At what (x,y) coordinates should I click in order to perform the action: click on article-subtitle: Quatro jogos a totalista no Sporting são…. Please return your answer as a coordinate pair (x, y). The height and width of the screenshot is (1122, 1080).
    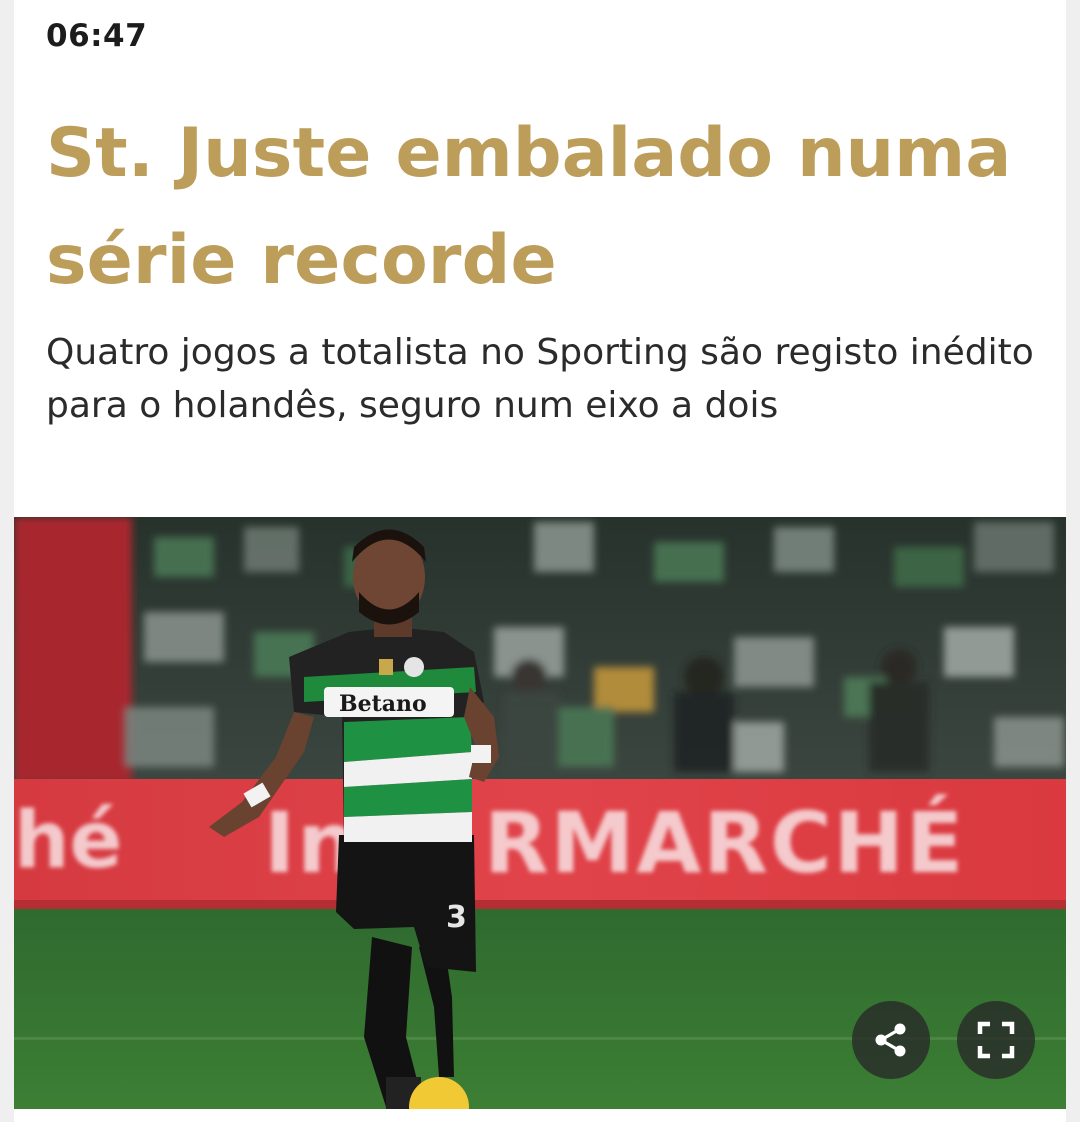
    Looking at the image, I should click on (540, 379).